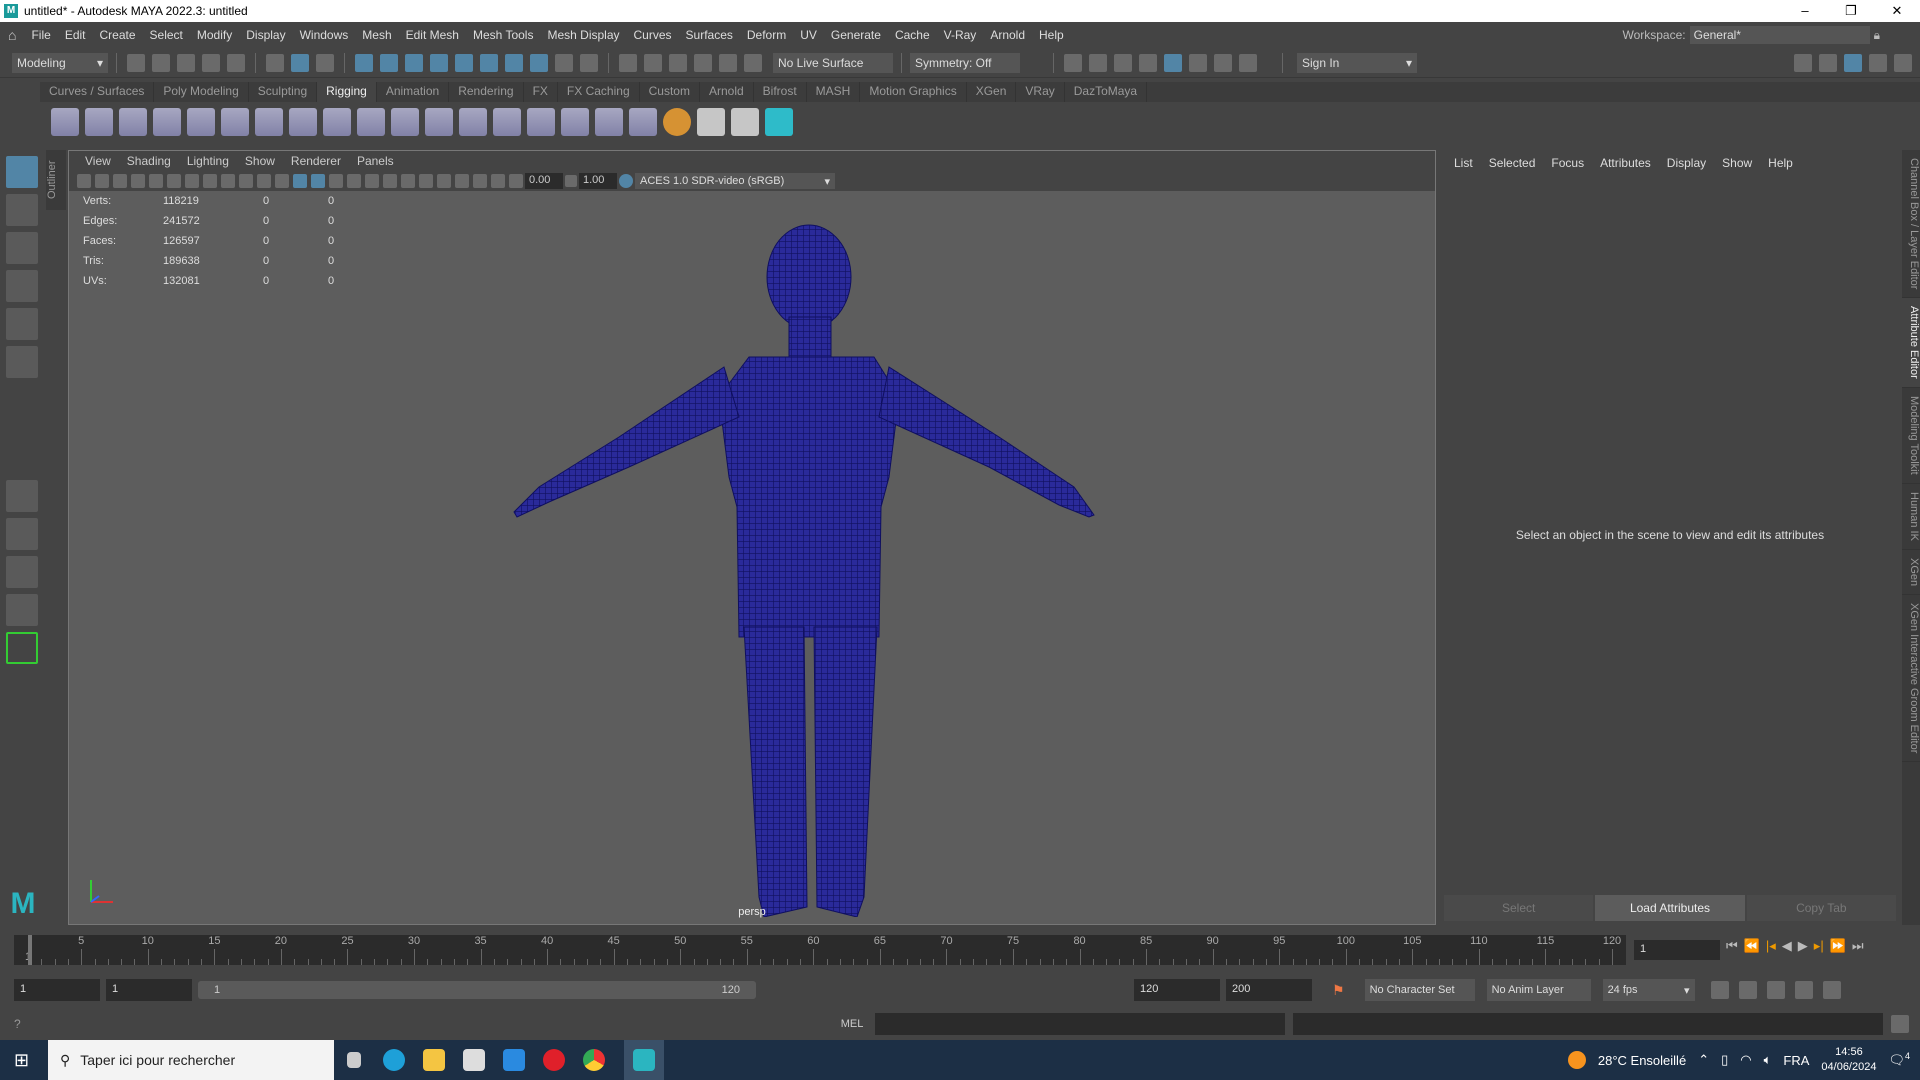 This screenshot has height=1080, width=1920. What do you see at coordinates (376, 35) in the screenshot?
I see `menu-mesh: Mesh` at bounding box center [376, 35].